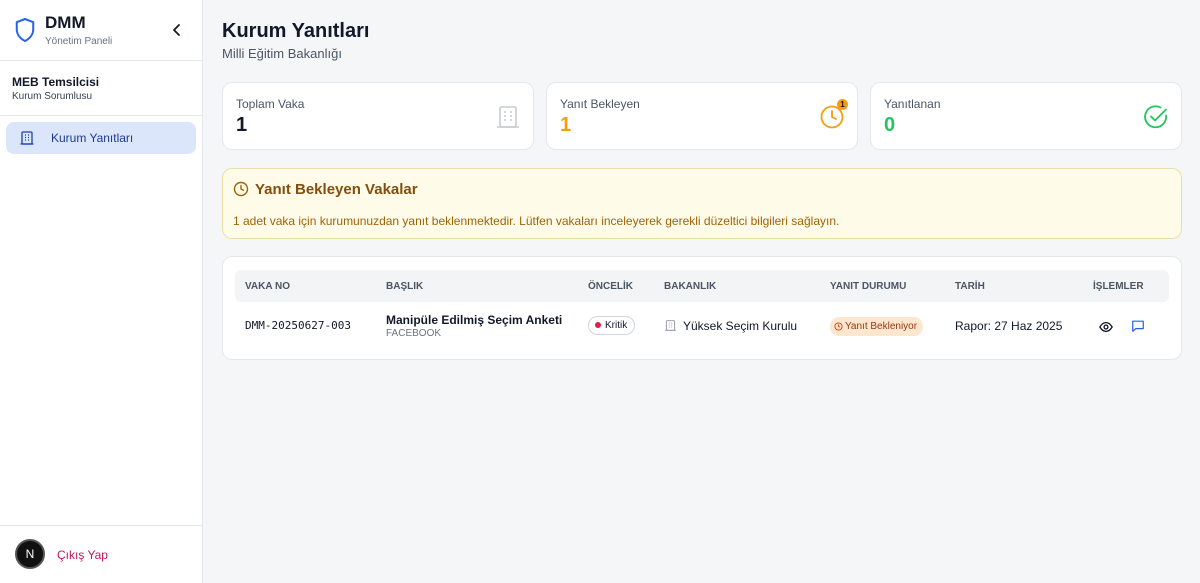  I want to click on case-title: Manipüle Edilmiş Seçim Anketi, so click(474, 320).